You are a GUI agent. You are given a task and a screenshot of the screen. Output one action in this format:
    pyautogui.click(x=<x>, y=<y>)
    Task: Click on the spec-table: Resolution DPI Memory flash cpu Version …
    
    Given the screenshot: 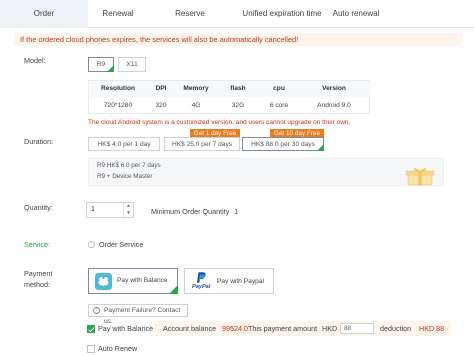 What is the action you would take?
    pyautogui.click(x=229, y=97)
    